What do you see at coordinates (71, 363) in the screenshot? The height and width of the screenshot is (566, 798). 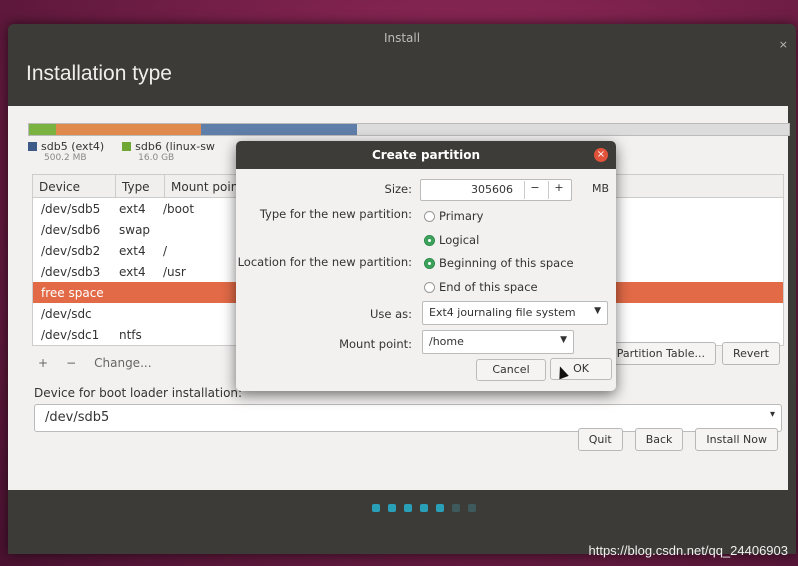 I see `remove-partition-button: −` at bounding box center [71, 363].